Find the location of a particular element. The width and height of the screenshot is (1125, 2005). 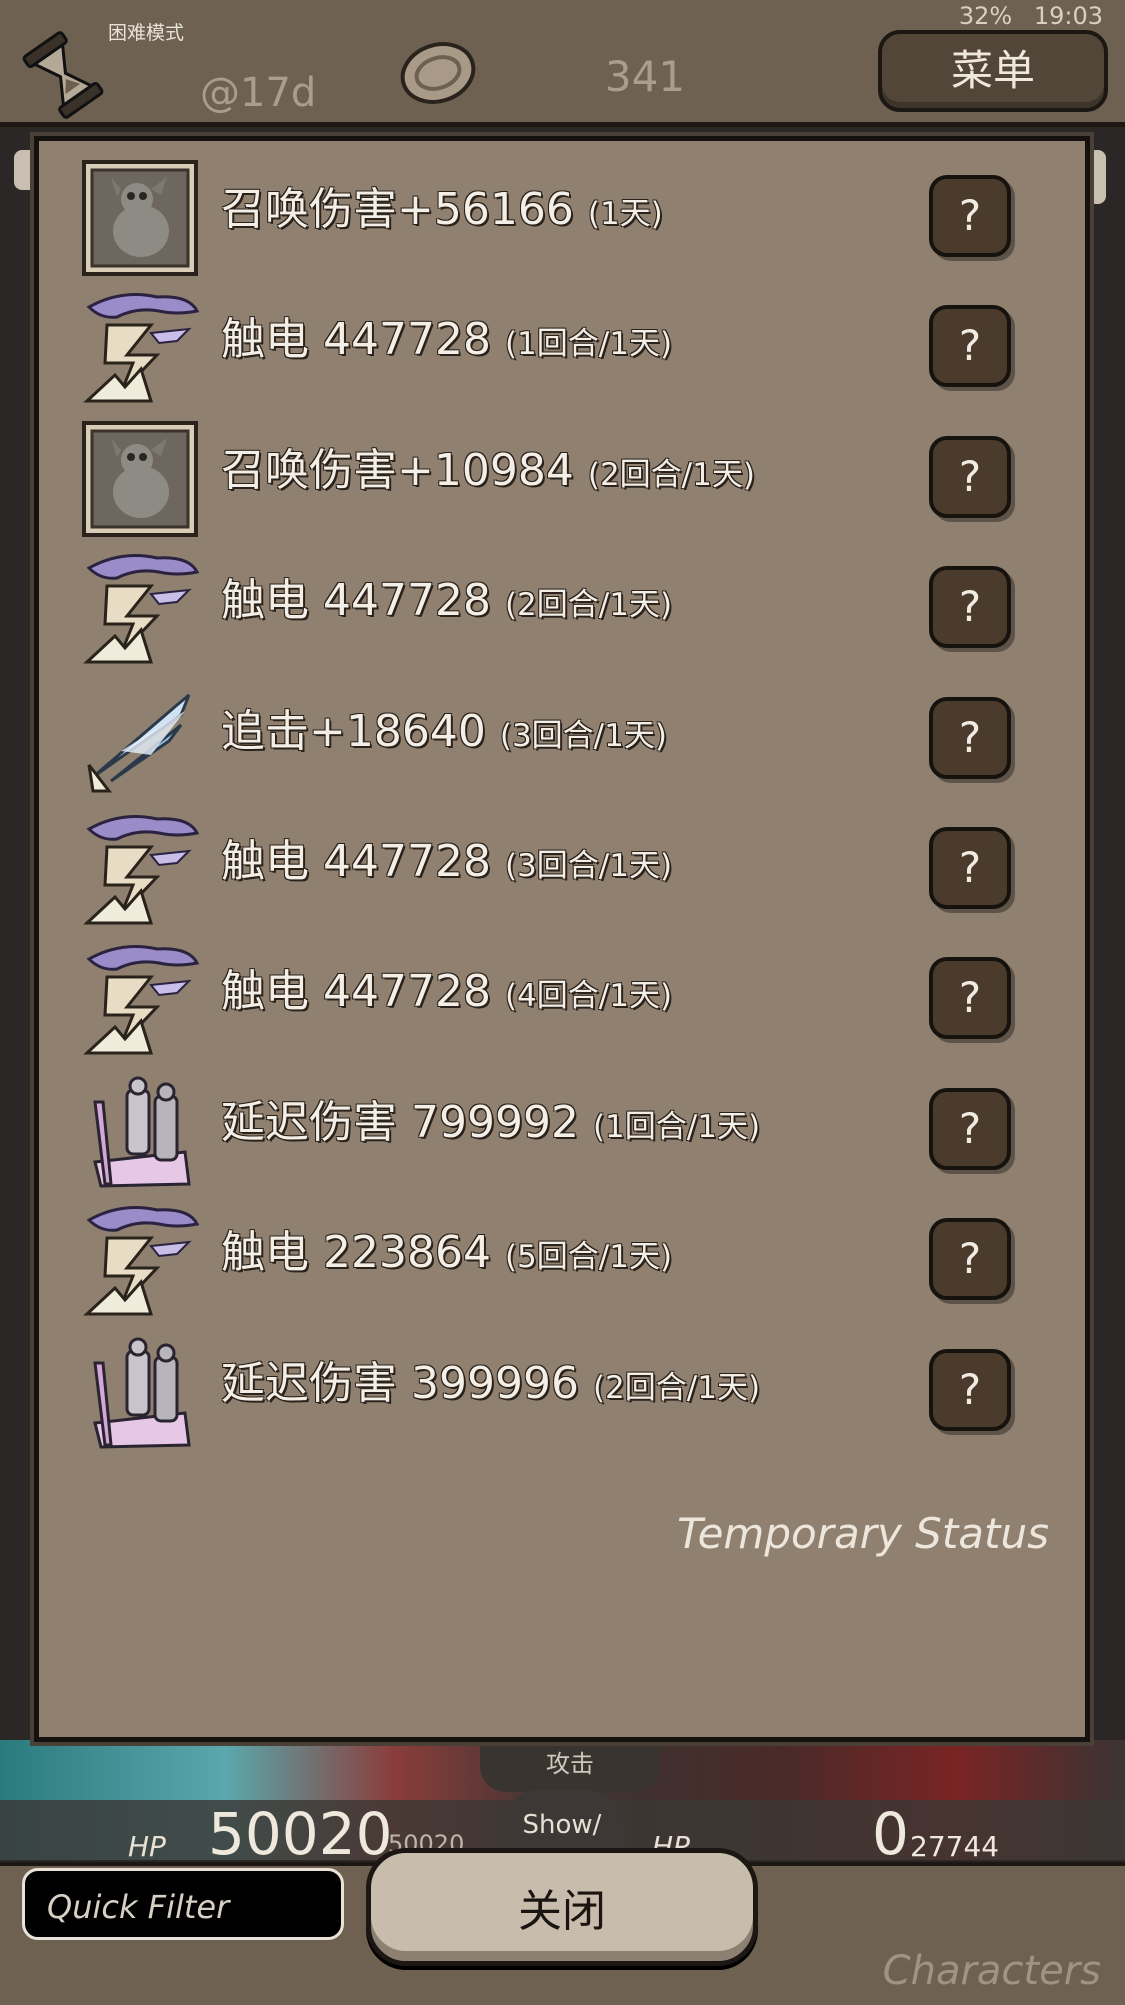

status-row: 召唤伤害+56166 (1天)? is located at coordinates (562, 213).